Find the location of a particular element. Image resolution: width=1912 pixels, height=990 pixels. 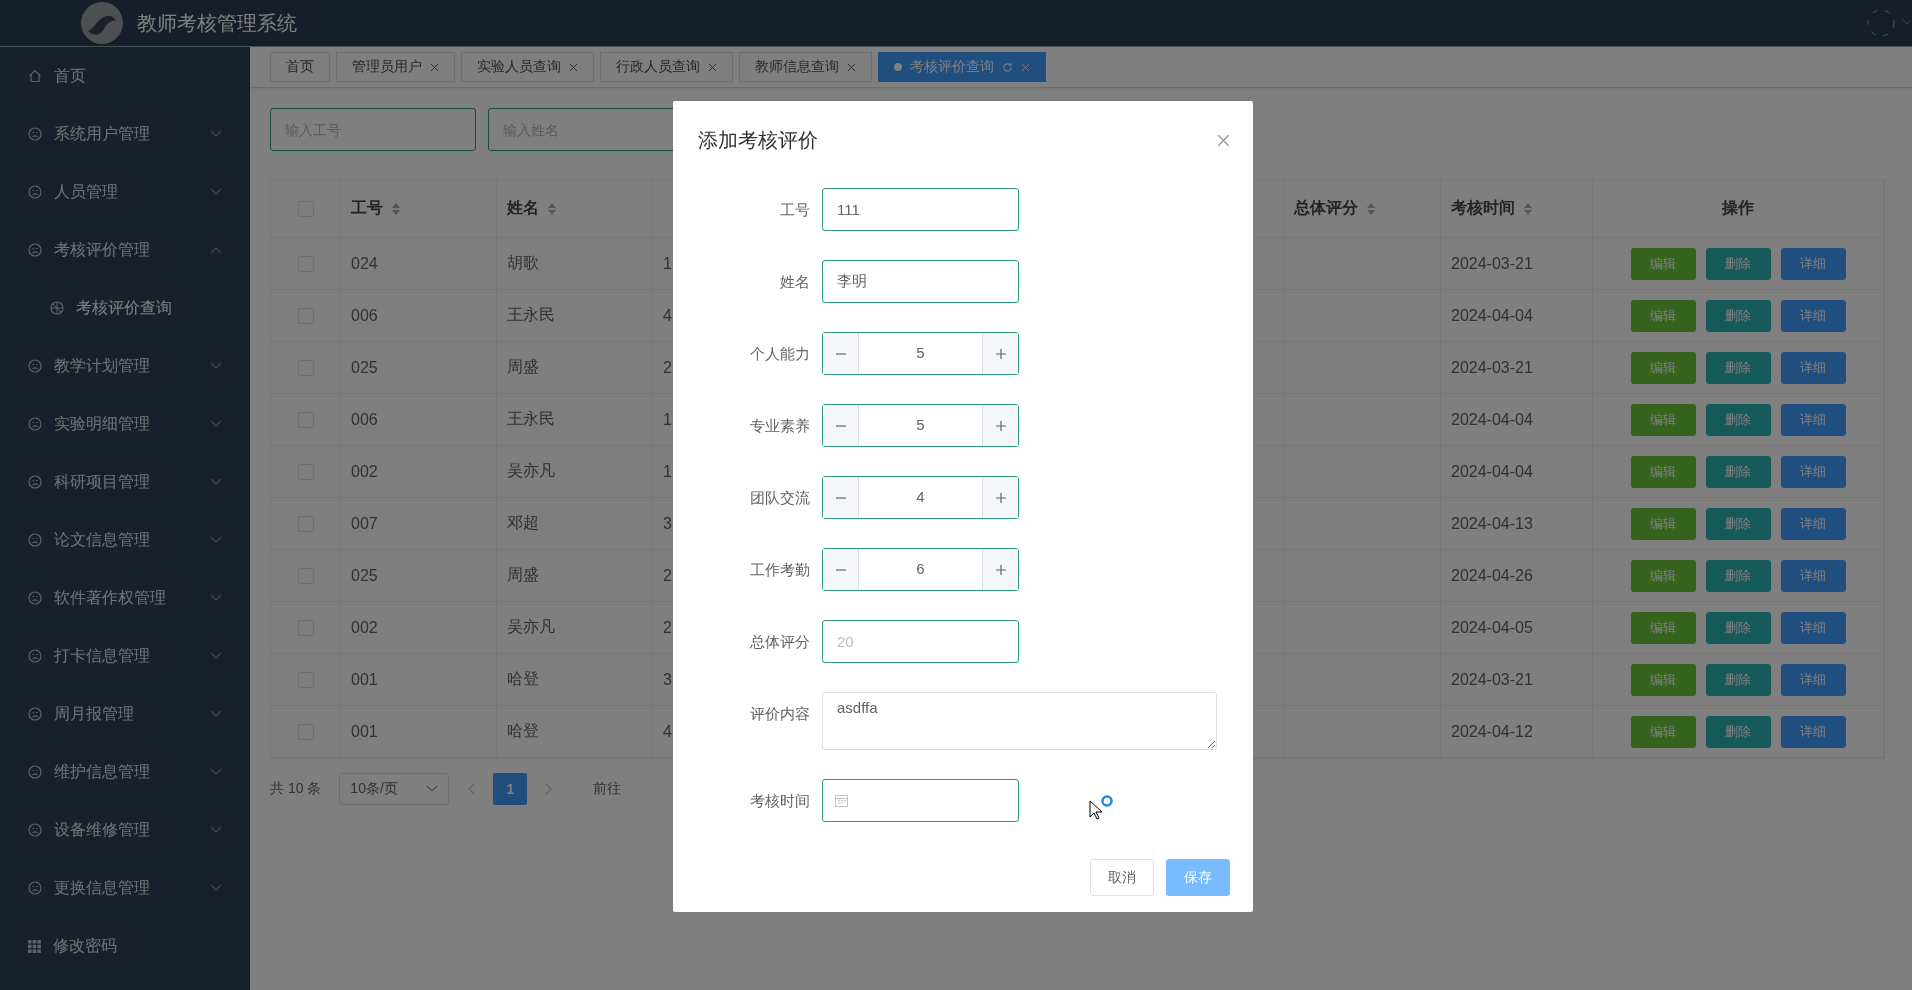

face-icon is located at coordinates (35, 482).